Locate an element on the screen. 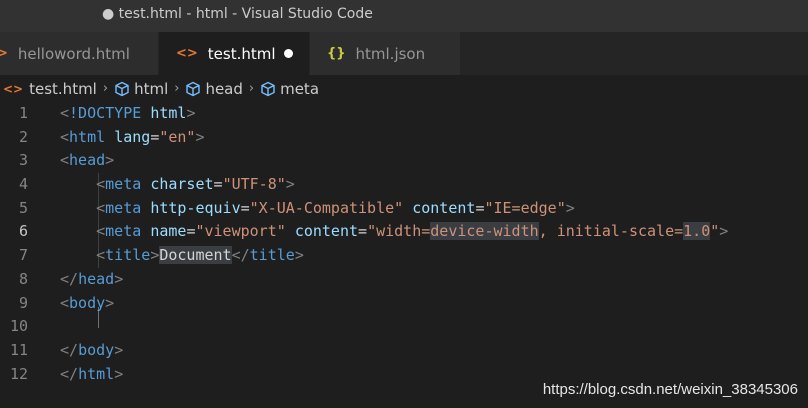 This screenshot has height=408, width=808. code-line: 10 is located at coordinates (404, 327).